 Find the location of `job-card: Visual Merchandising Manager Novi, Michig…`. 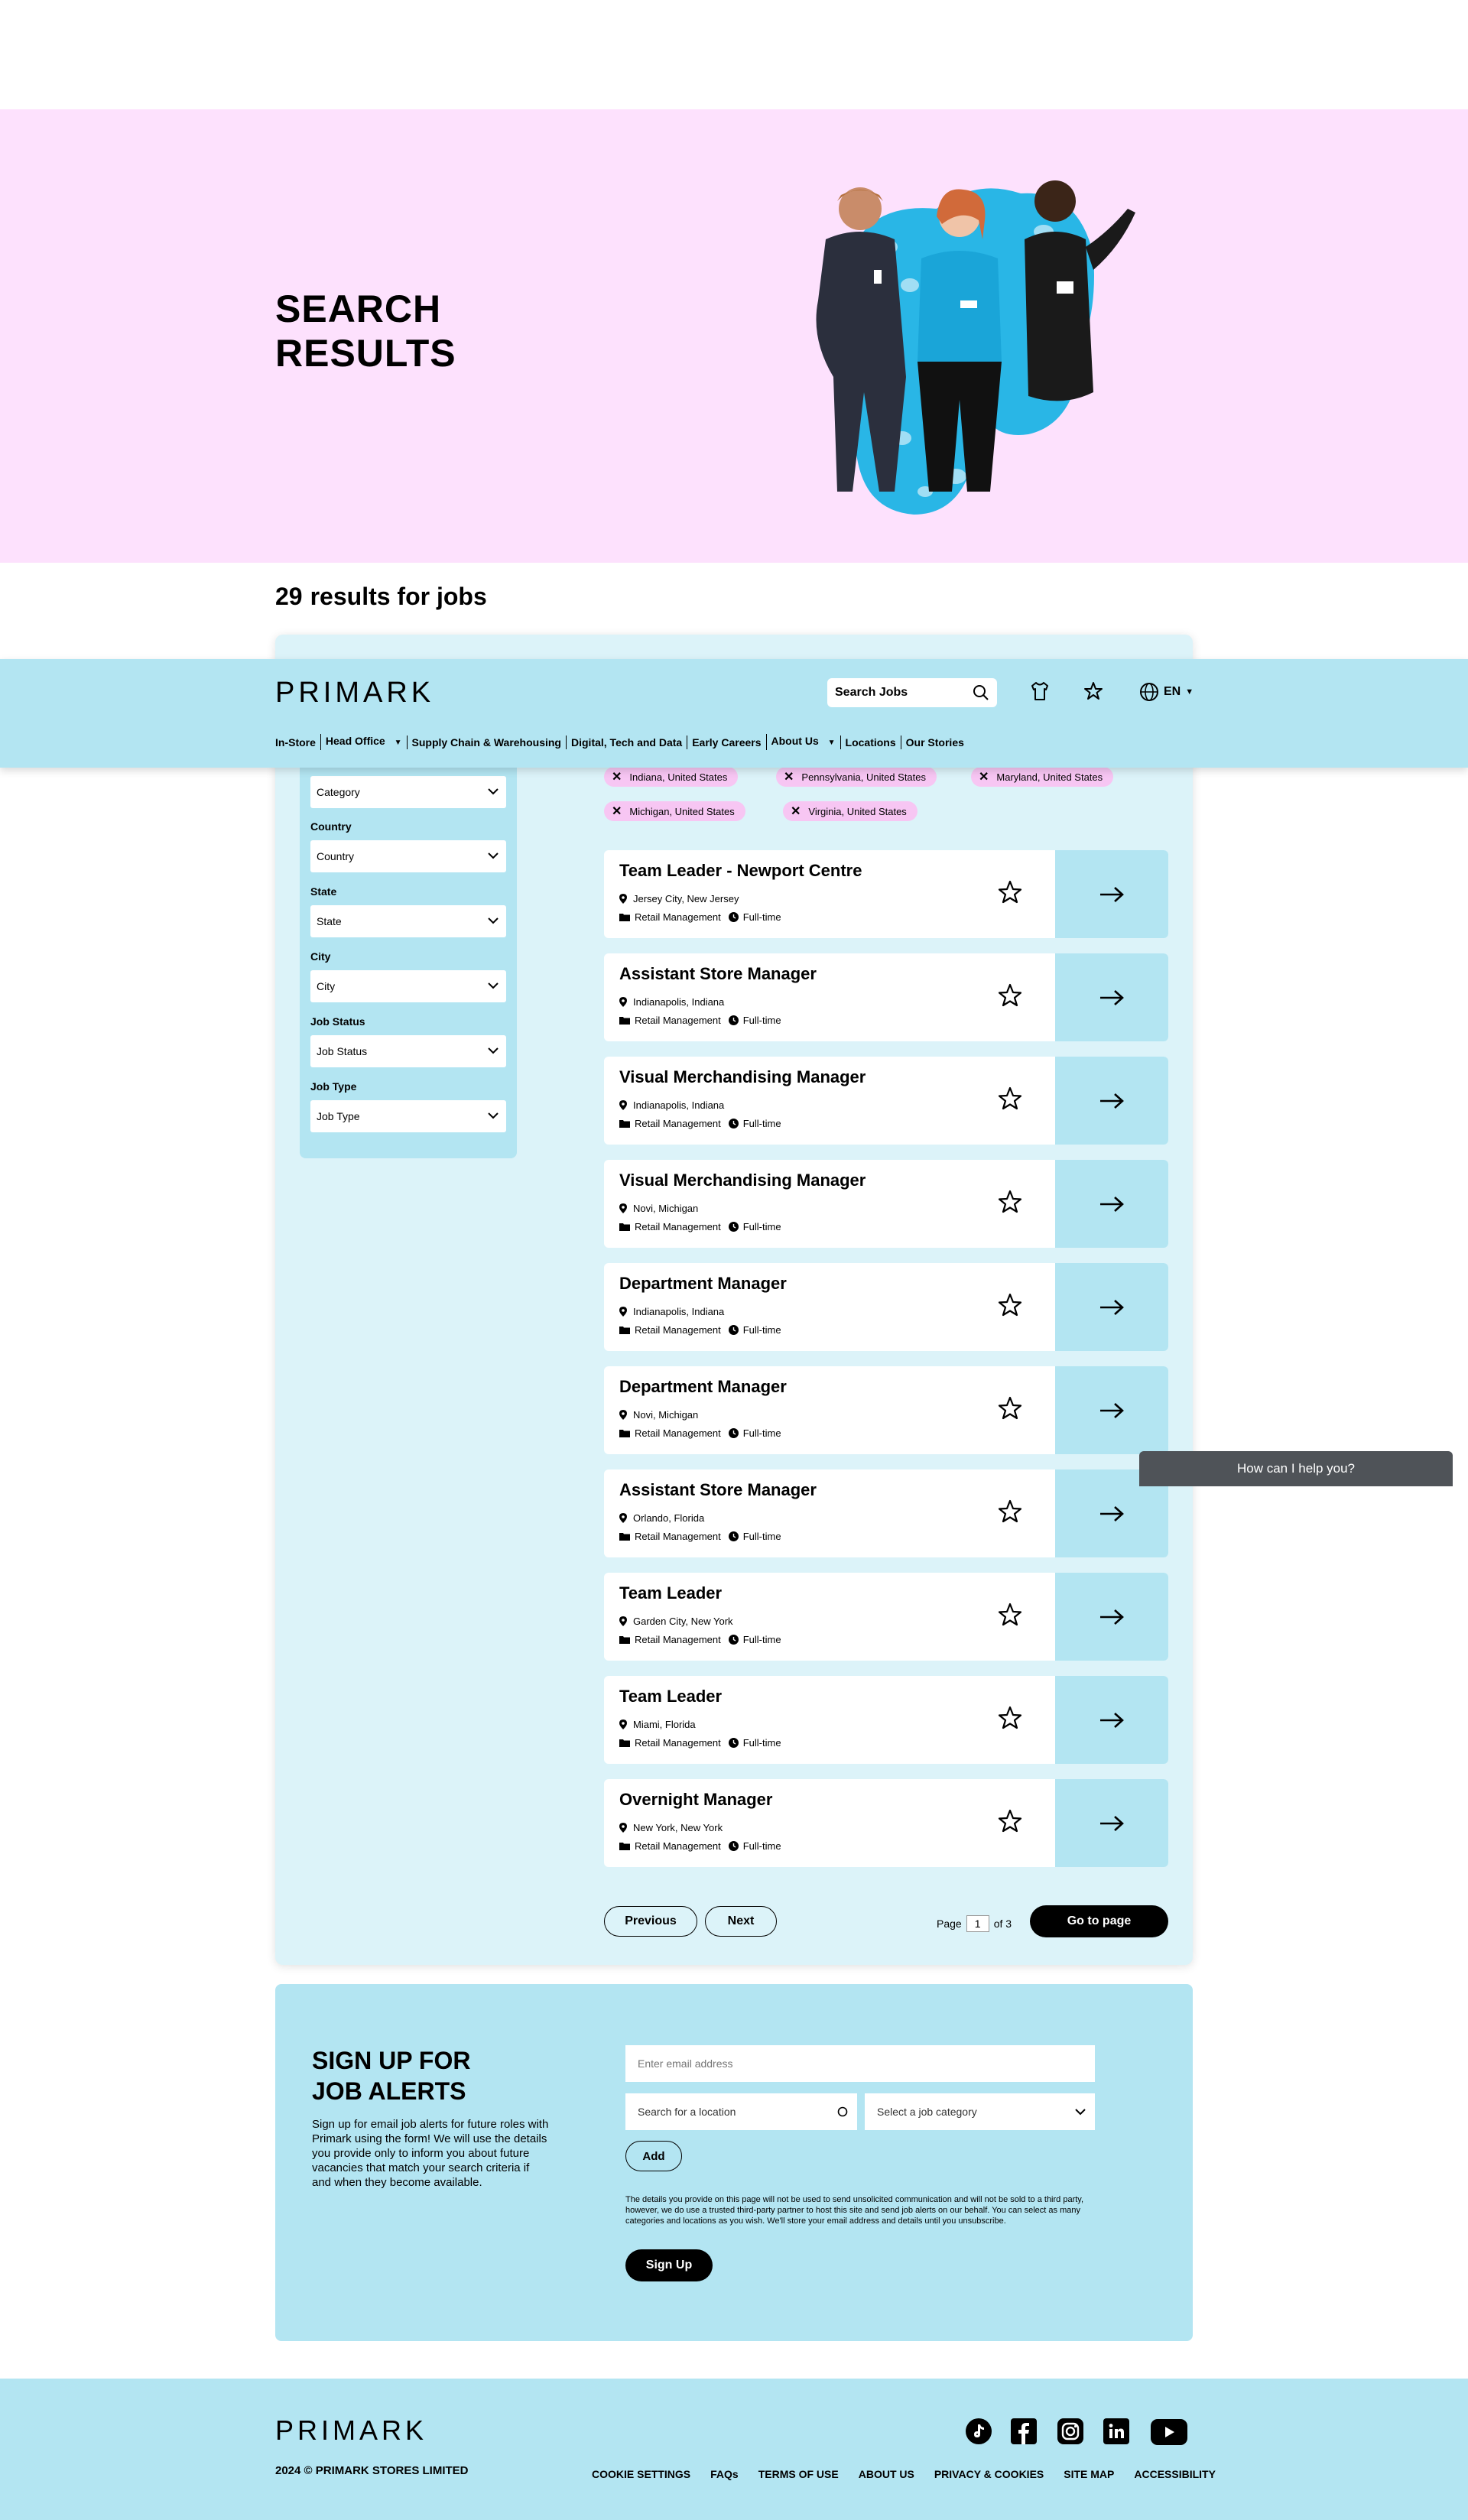

job-card: Visual Merchandising Manager Novi, Michig… is located at coordinates (886, 1204).